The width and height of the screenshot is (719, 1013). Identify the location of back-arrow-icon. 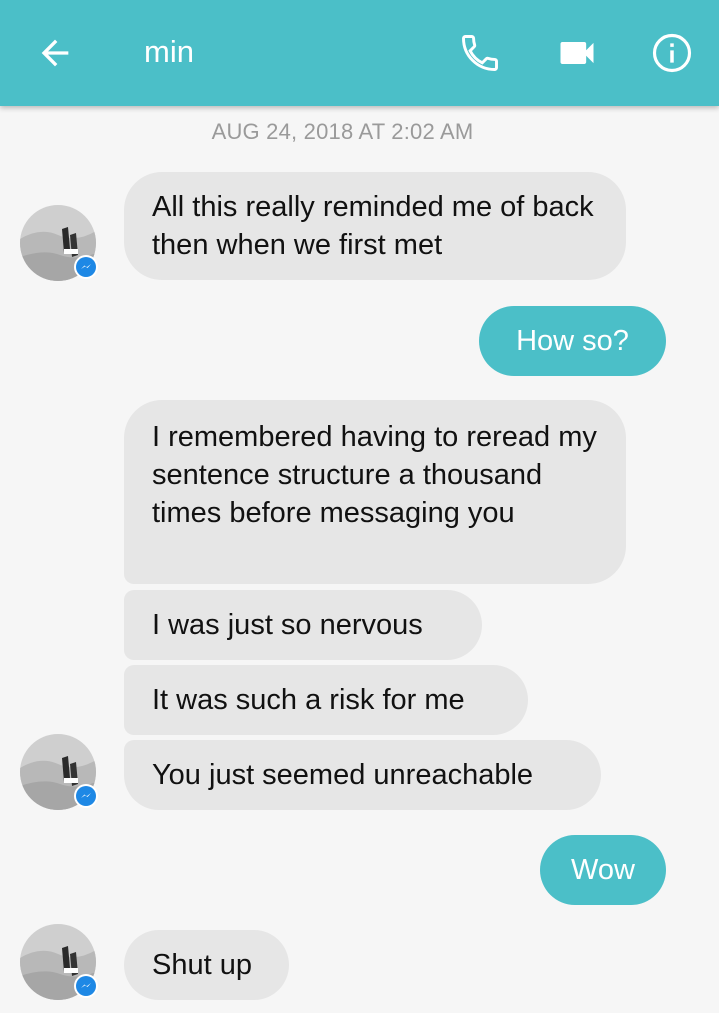
(55, 53).